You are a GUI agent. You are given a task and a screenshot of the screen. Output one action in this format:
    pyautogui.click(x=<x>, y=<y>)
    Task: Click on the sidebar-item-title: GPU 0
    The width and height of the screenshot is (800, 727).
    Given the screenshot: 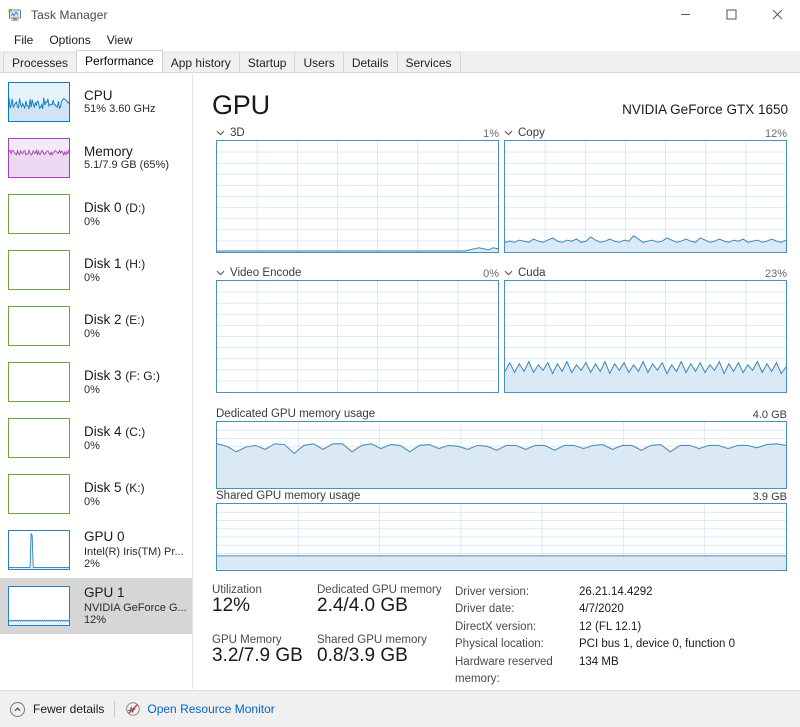 What is the action you would take?
    pyautogui.click(x=134, y=537)
    